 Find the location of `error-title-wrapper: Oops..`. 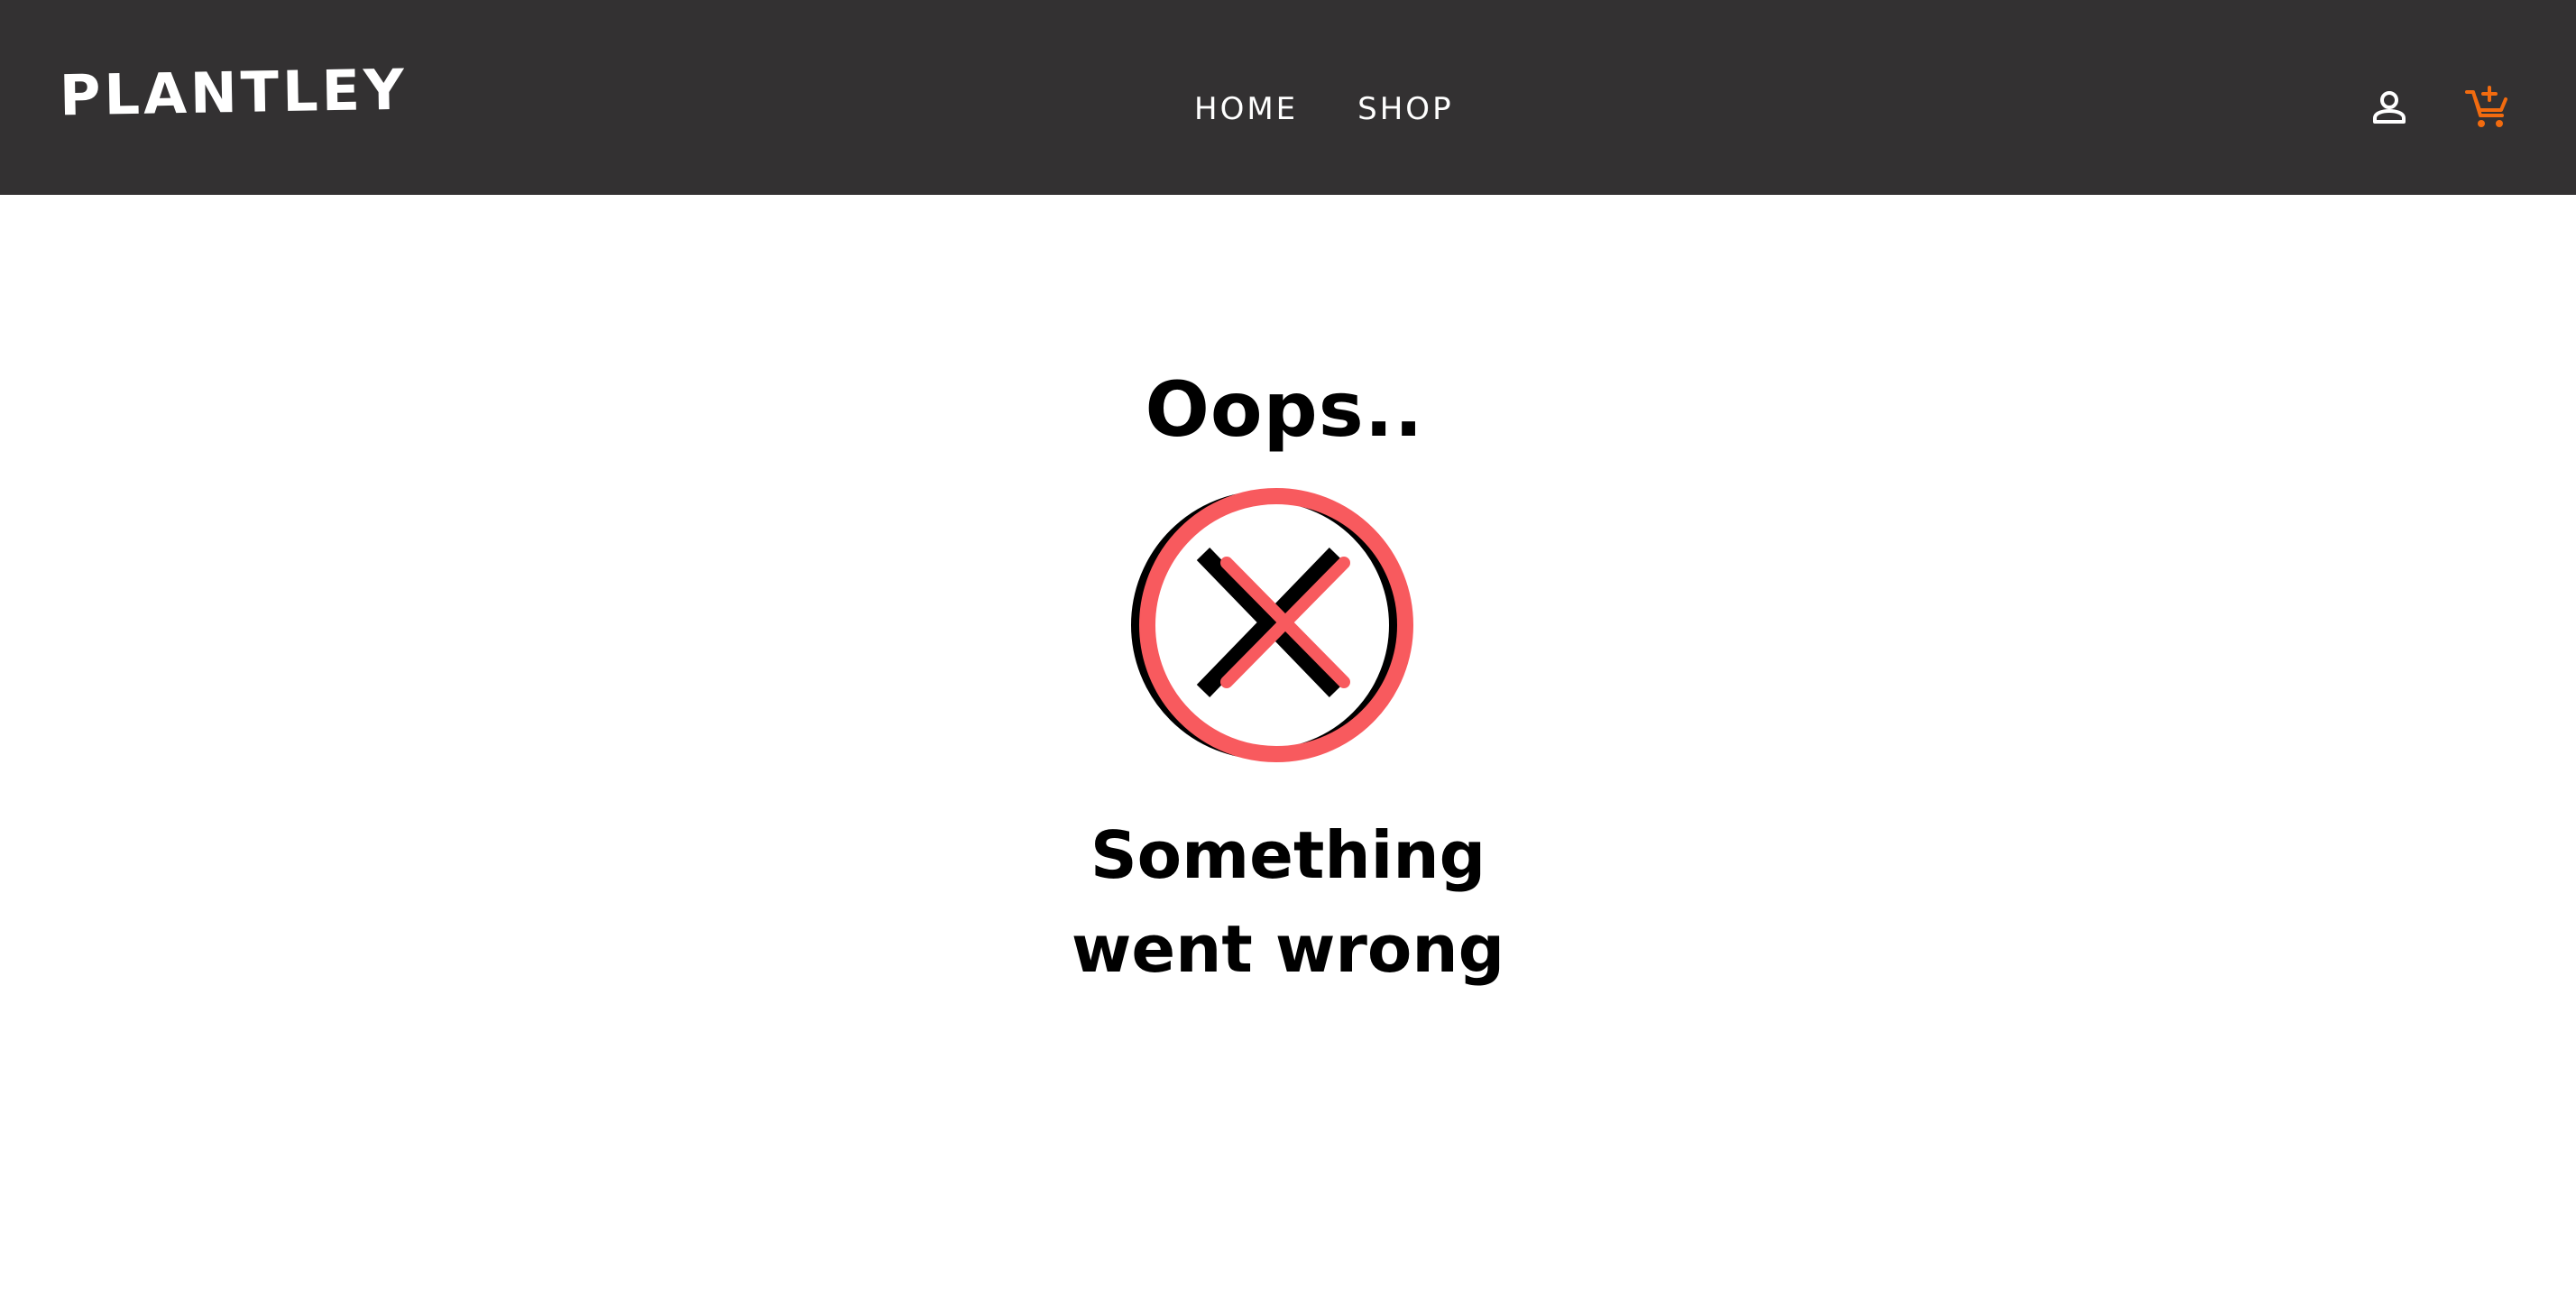

error-title-wrapper: Oops.. is located at coordinates (1288, 409).